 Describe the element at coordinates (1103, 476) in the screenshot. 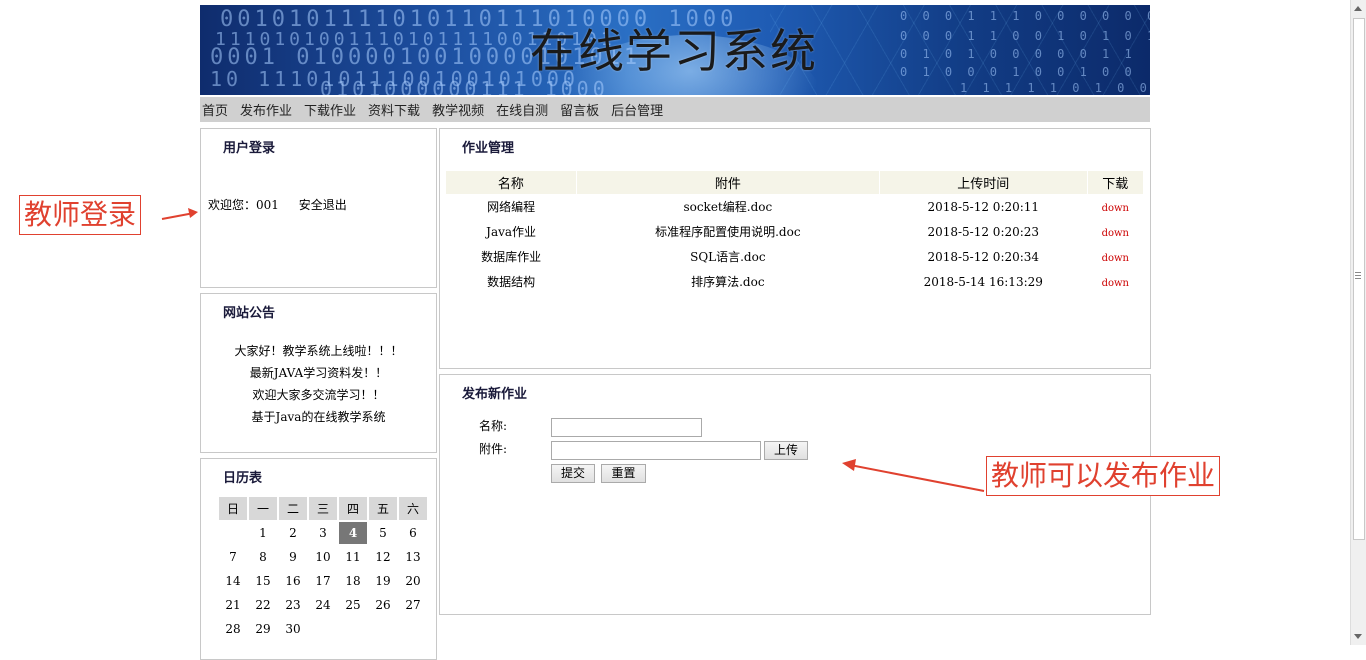

I see `annotation-teacher-publish: 教师可以发布作业` at that location.